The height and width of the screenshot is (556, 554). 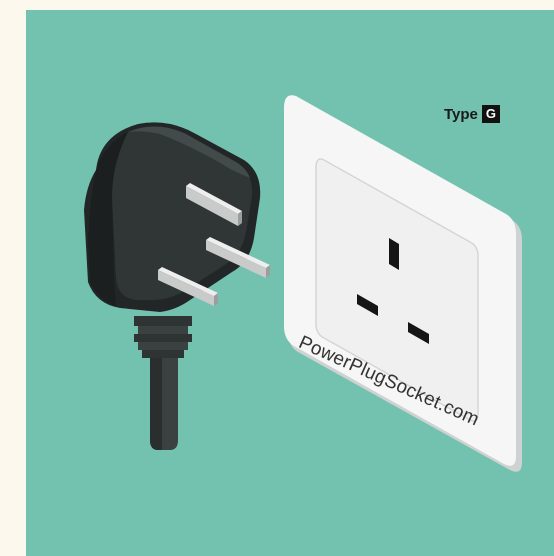 What do you see at coordinates (490, 114) in the screenshot?
I see `plug-type-letter-badge: G` at bounding box center [490, 114].